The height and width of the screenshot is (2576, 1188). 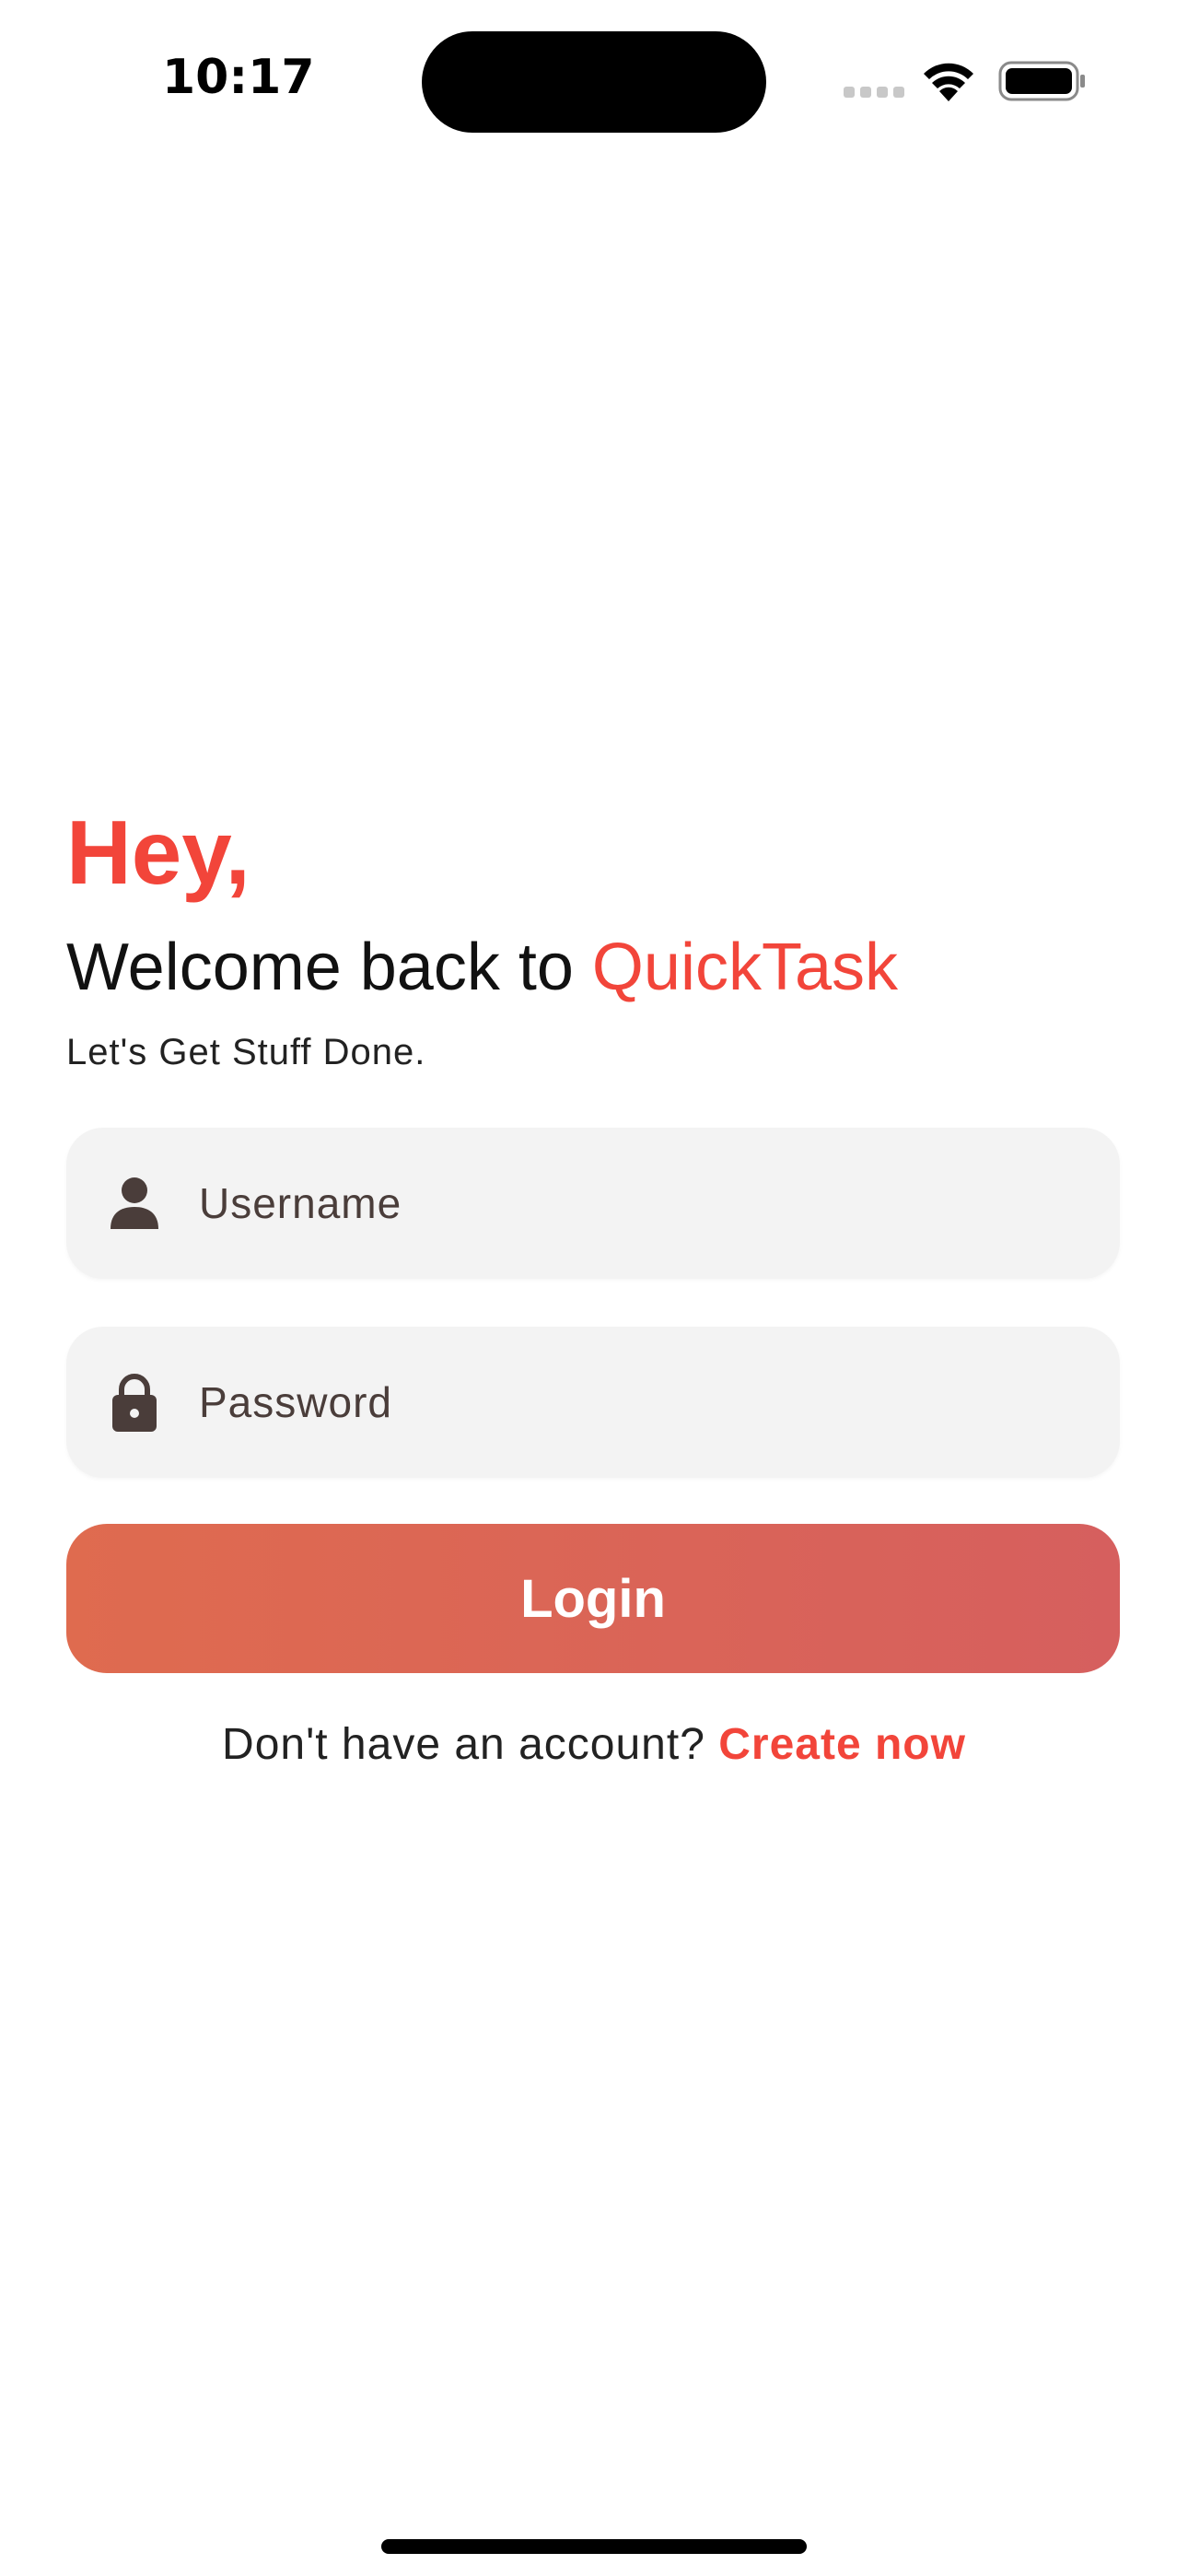 I want to click on tagline: Let's Get Stuff Done., so click(x=246, y=1052).